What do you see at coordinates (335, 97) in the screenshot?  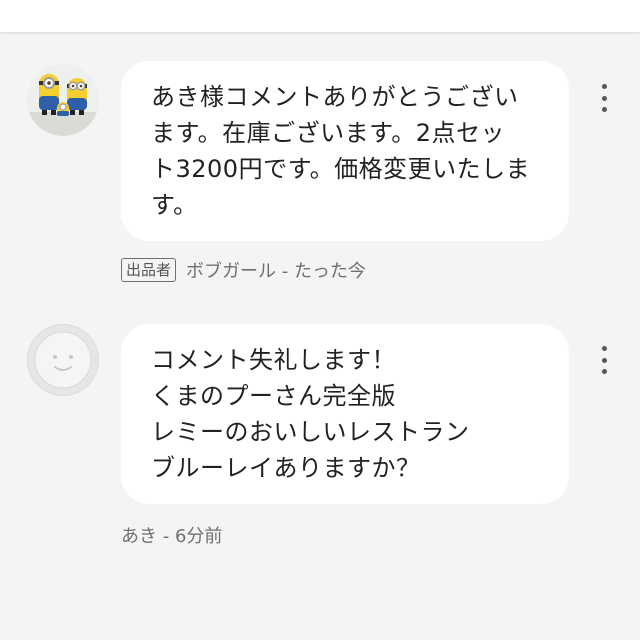 I see `comment-text-line: あき様コメントありがとうござい` at bounding box center [335, 97].